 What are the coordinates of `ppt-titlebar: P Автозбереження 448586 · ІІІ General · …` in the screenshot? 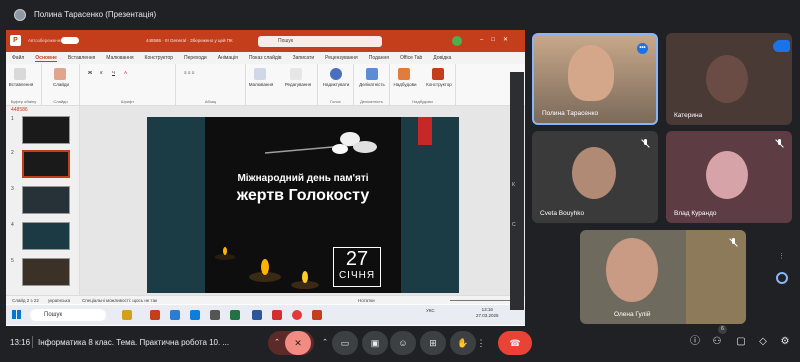 It's located at (265, 41).